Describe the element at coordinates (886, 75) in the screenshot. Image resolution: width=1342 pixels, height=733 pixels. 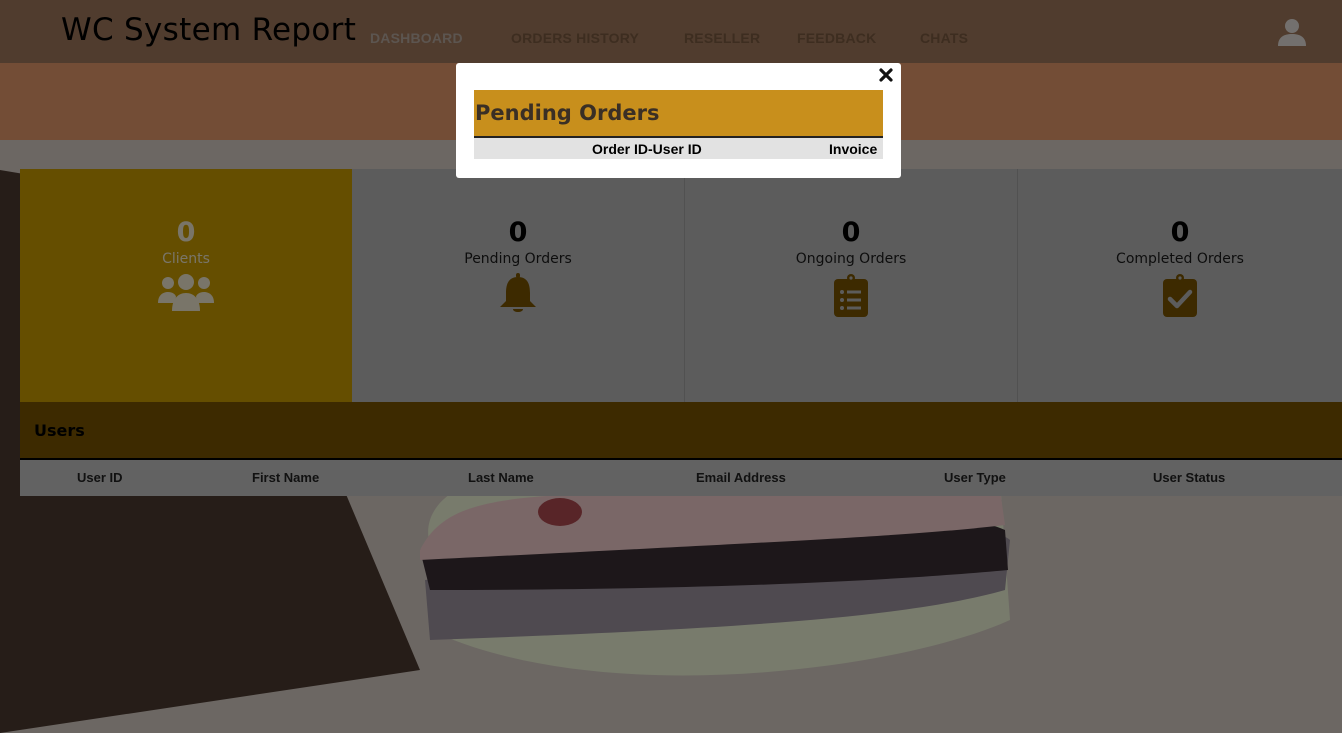
I see `close-icon` at that location.